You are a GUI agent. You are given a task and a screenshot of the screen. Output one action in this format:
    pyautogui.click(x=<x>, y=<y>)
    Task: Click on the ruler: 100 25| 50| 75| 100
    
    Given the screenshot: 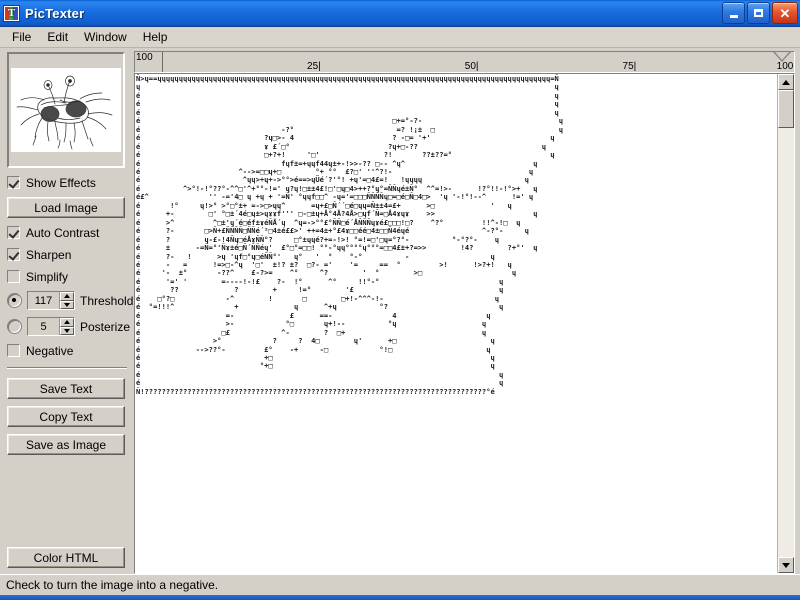 What is the action you would take?
    pyautogui.click(x=464, y=62)
    